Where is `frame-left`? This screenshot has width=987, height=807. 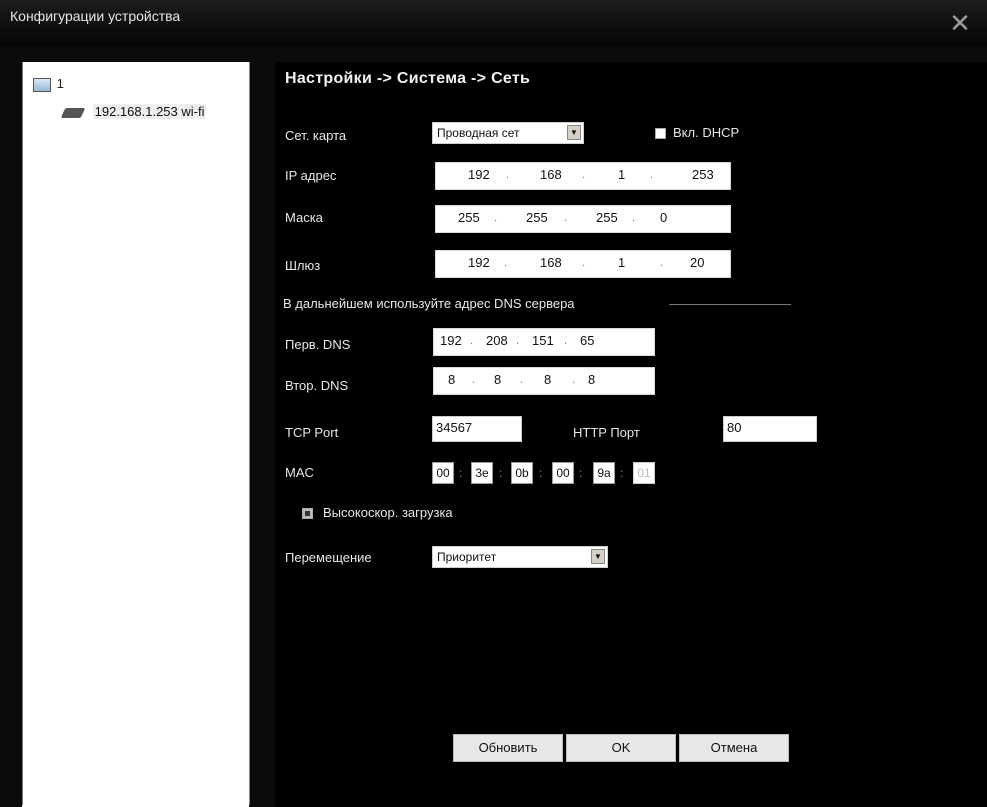
frame-left is located at coordinates (11, 427).